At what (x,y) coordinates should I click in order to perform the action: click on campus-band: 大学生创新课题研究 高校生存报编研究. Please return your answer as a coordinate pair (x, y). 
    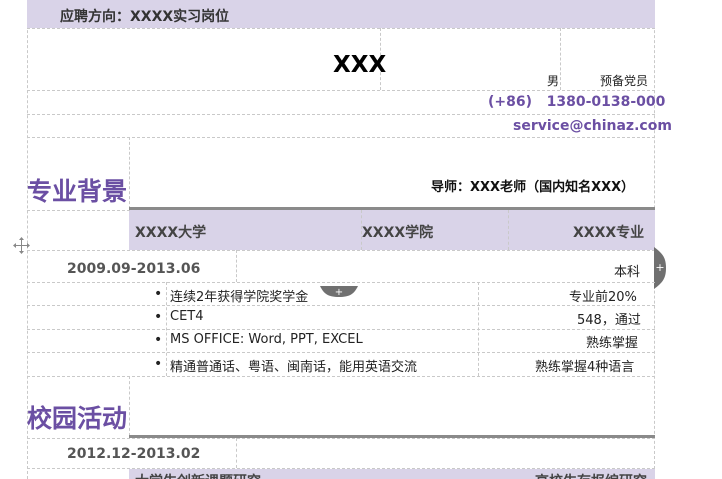
    Looking at the image, I should click on (392, 474).